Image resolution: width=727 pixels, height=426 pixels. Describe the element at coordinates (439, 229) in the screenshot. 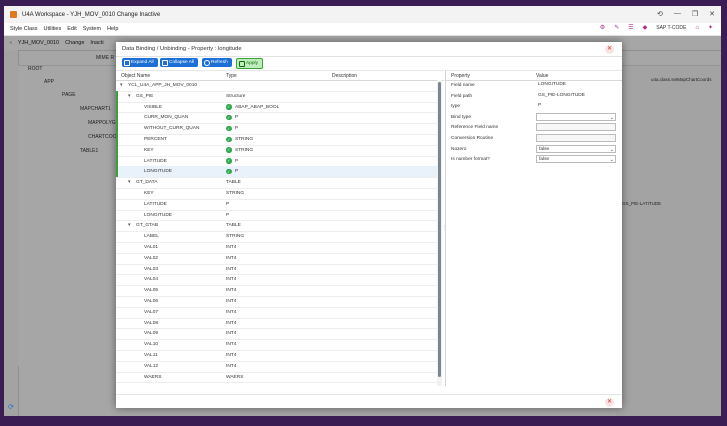

I see `scrollbar-thumb` at that location.